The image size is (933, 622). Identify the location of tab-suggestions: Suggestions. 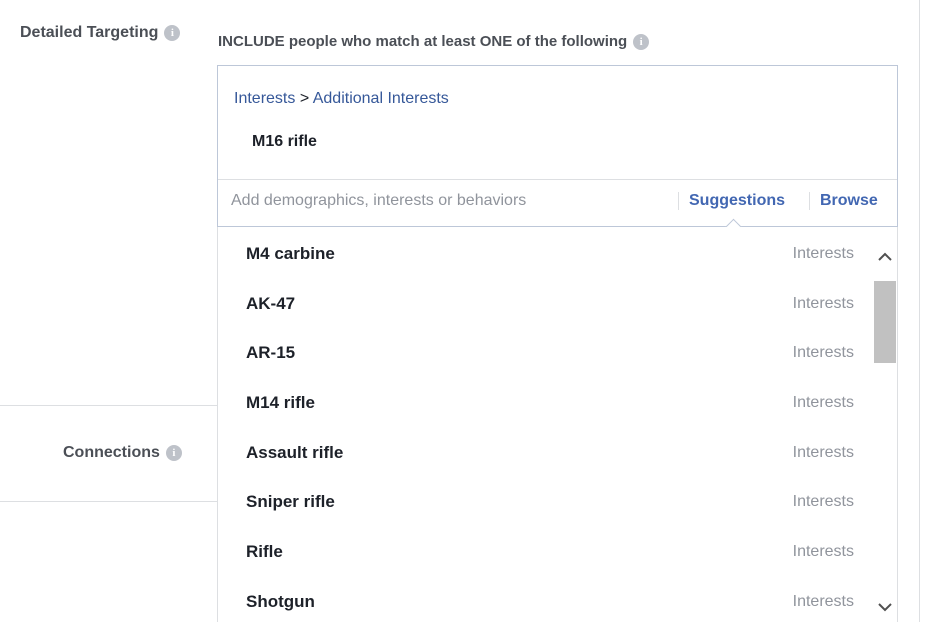
(737, 201).